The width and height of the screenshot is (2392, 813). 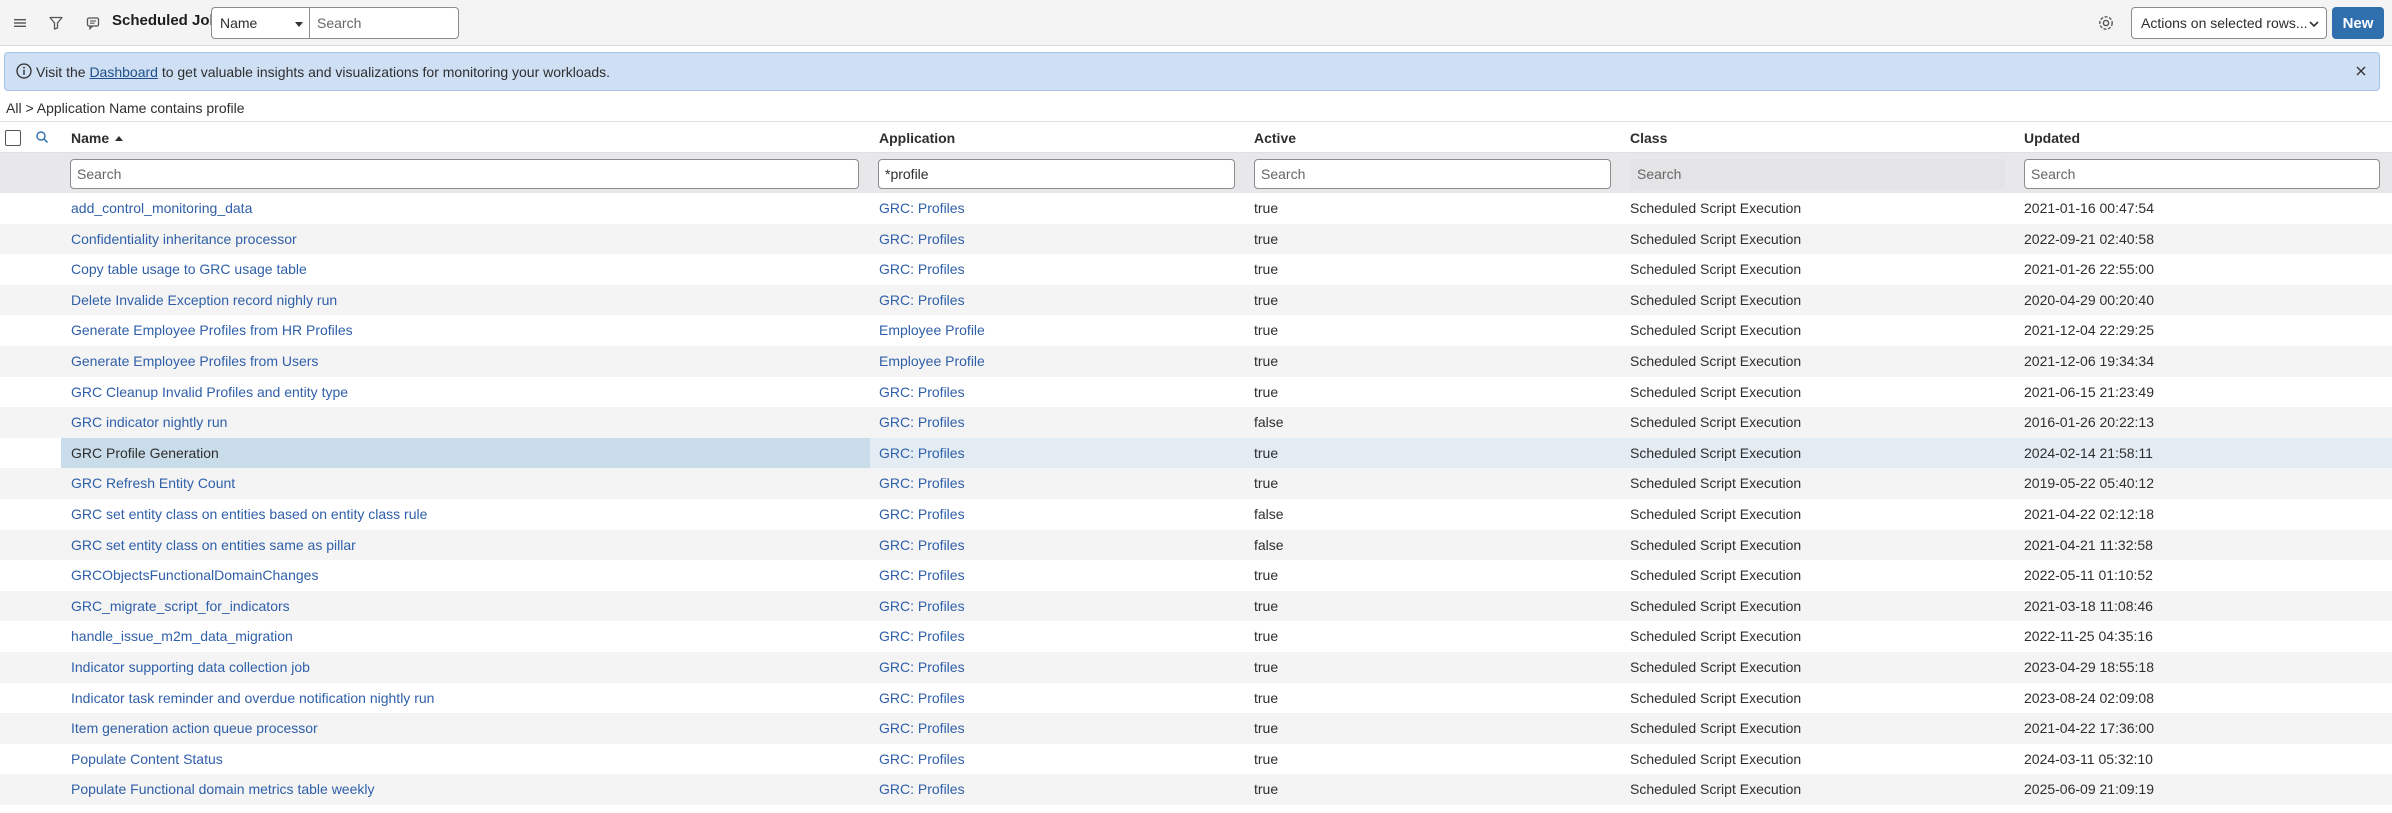 What do you see at coordinates (2088, 758) in the screenshot?
I see `cell-updated: 2024-03-11 05:32:10` at bounding box center [2088, 758].